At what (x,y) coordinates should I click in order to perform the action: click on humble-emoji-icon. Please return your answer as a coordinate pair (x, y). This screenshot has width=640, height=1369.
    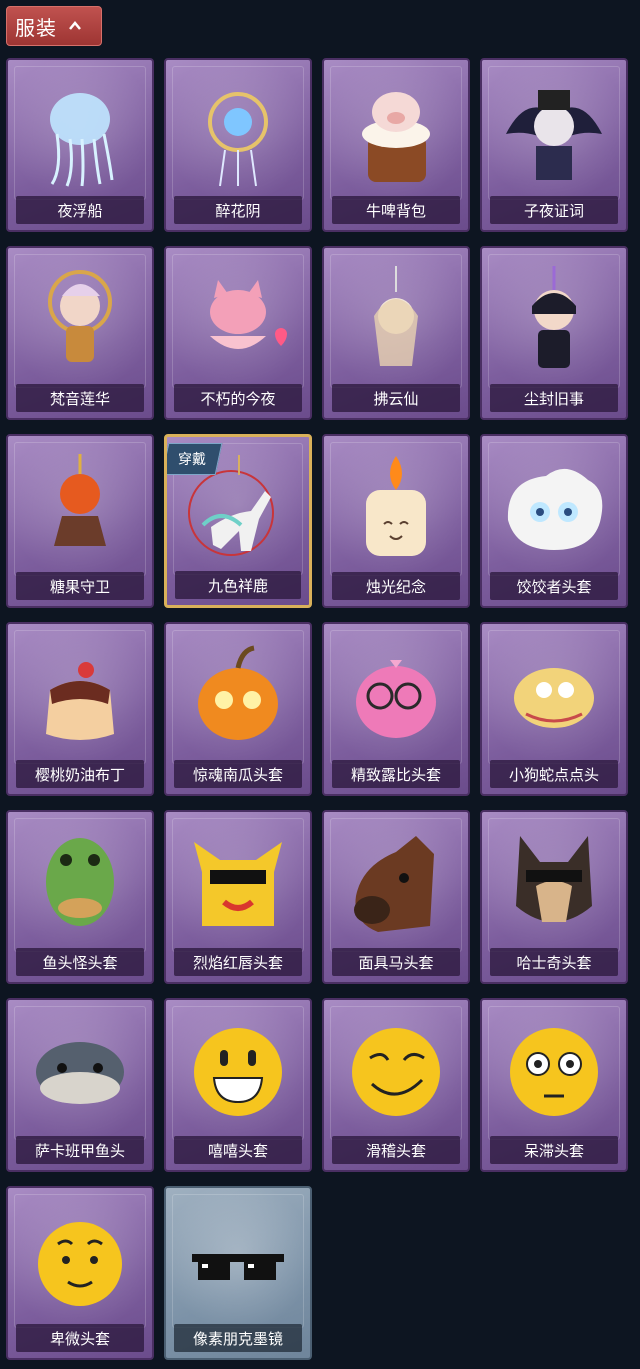
    Looking at the image, I should click on (80, 1264).